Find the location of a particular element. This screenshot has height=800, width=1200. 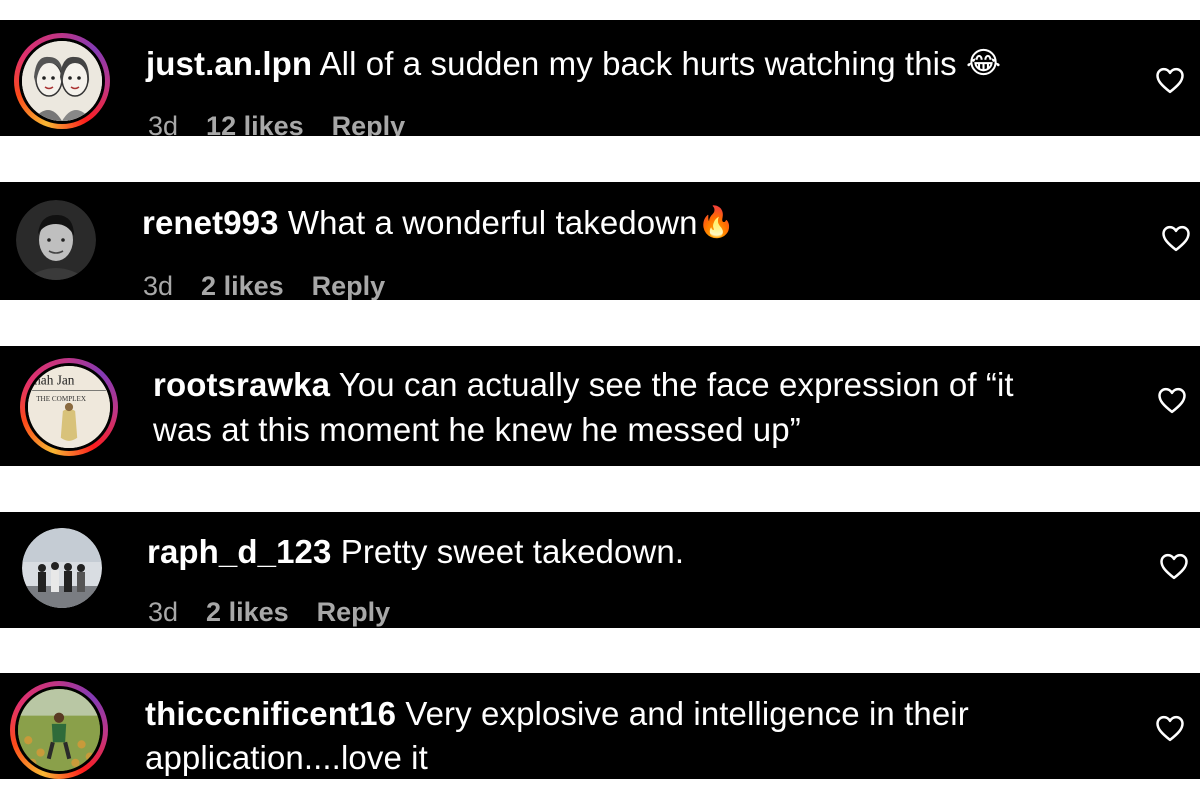

username: raph_d_123 is located at coordinates (239, 551).